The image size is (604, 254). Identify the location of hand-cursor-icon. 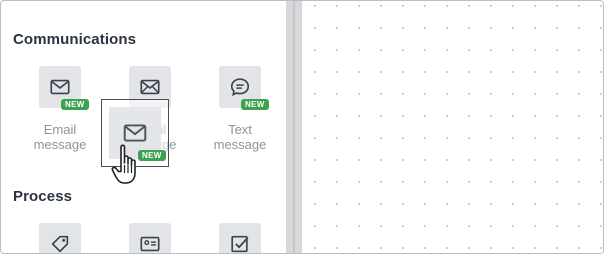
(123, 164).